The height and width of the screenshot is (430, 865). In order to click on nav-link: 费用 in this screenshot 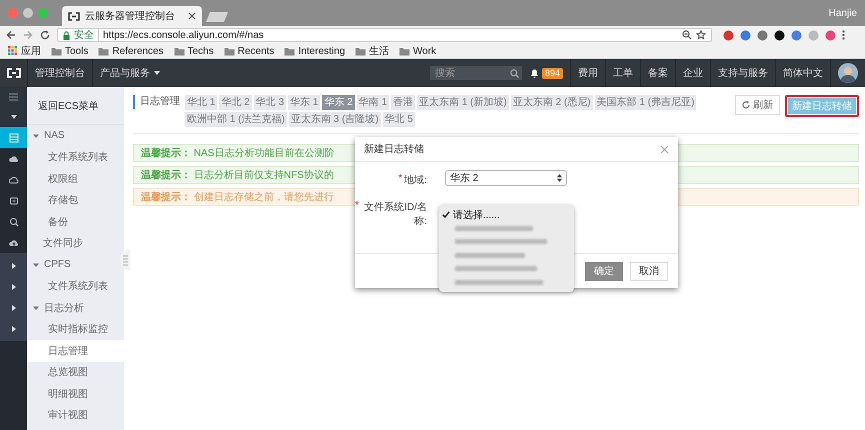, I will do `click(587, 73)`.